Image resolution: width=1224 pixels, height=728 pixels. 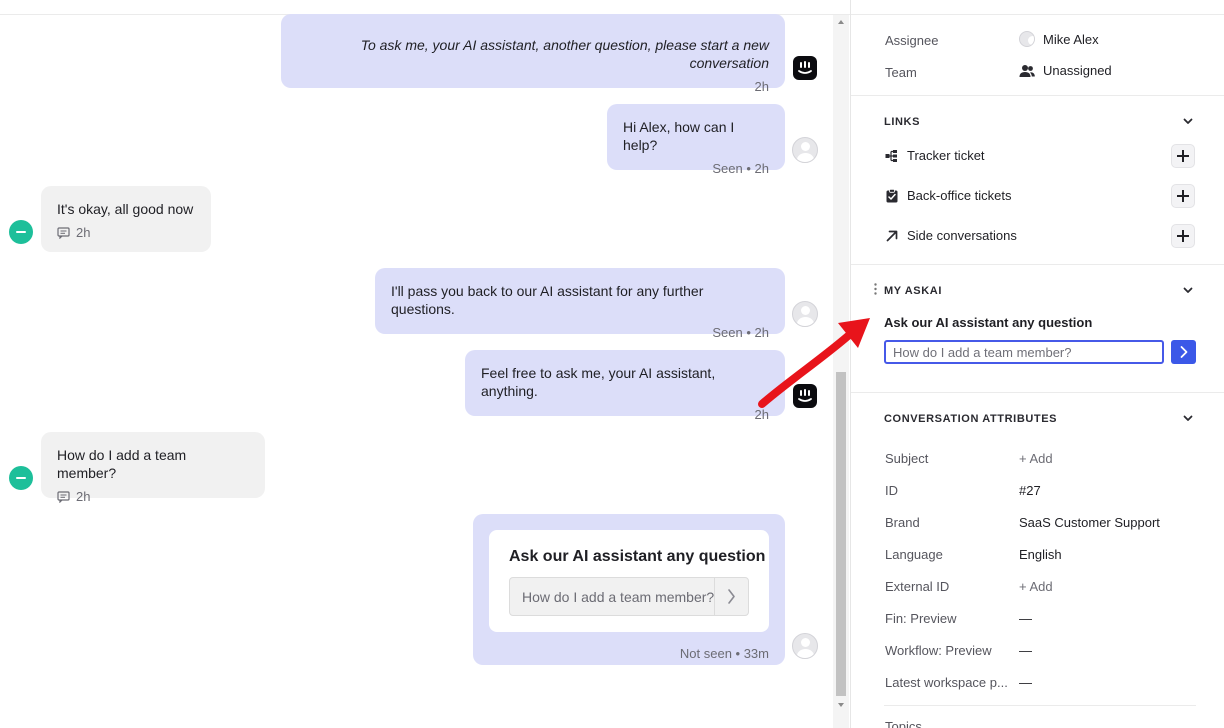 I want to click on askai-question-field, so click(x=1024, y=352).